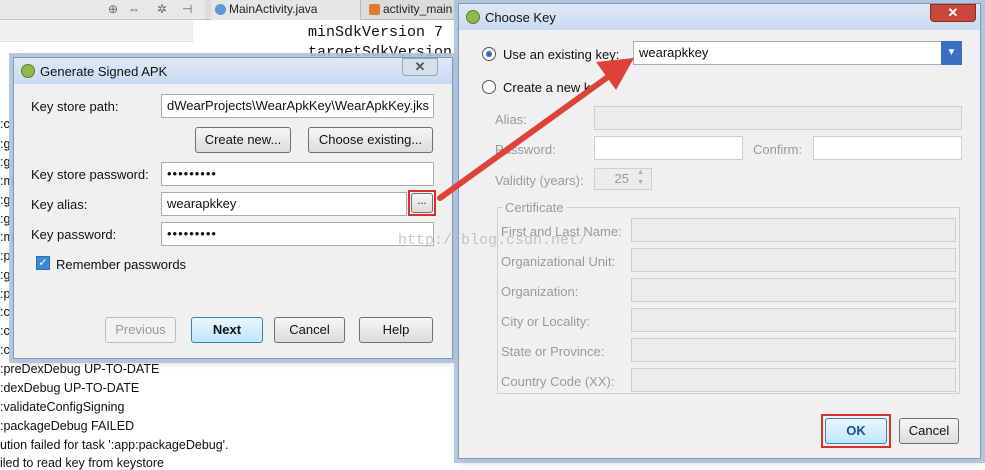 The width and height of the screenshot is (985, 470). Describe the element at coordinates (615, 74) in the screenshot. I see `arrowhead-icon` at that location.